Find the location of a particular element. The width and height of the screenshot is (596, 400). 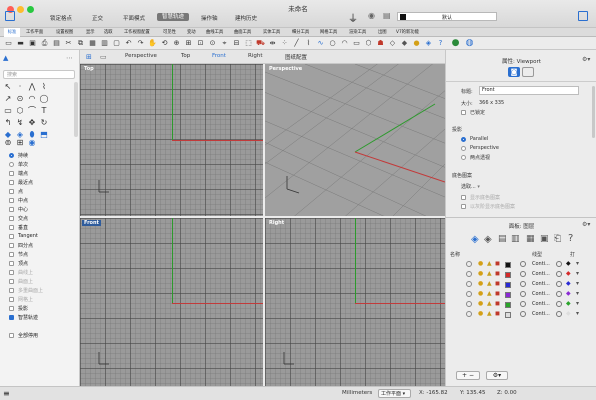

wallpaper-show-checkbox: 显示底色图案 is located at coordinates (480, 197).